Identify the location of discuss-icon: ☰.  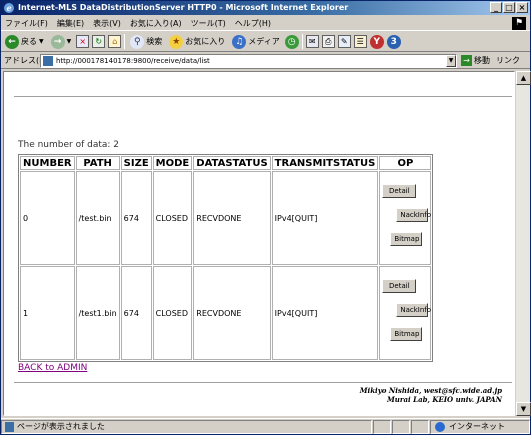
(360, 41).